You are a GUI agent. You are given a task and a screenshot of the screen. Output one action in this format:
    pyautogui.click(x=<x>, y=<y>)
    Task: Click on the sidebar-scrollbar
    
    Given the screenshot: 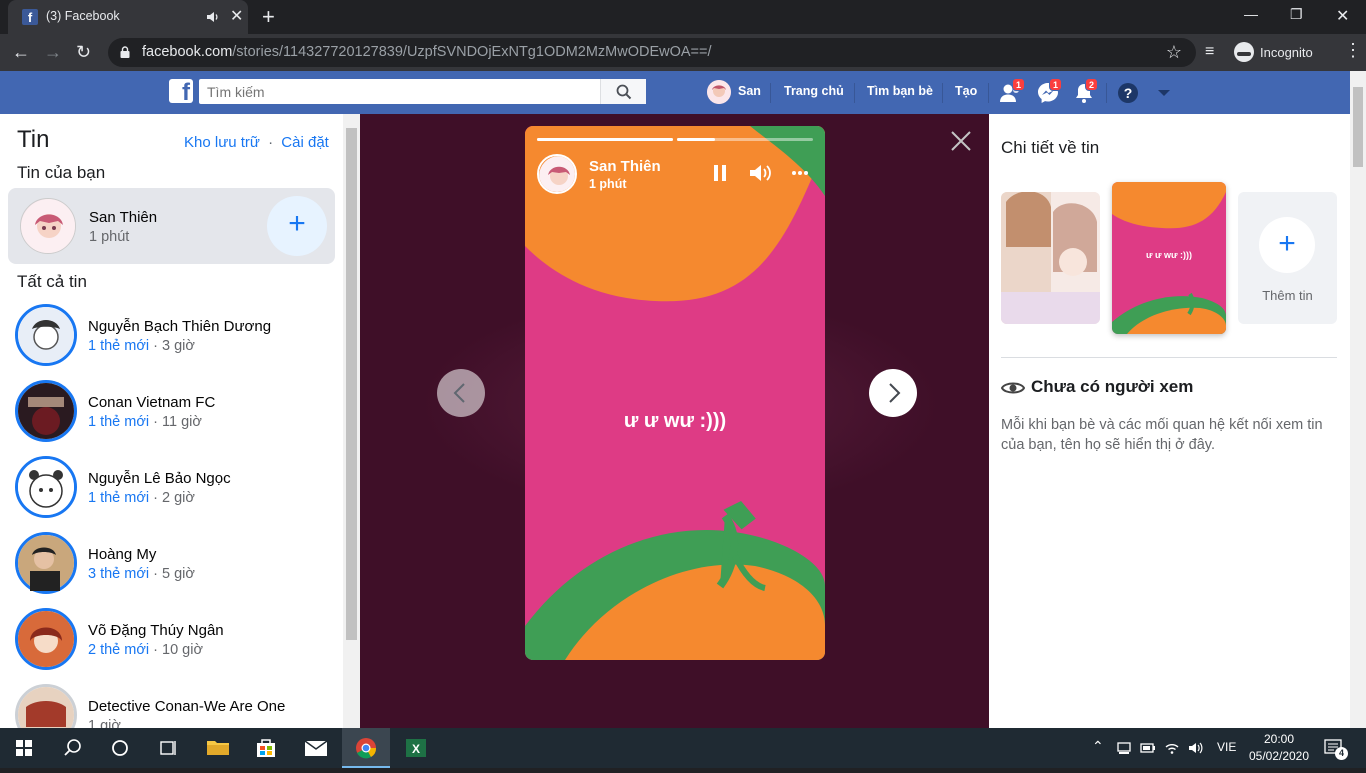 What is the action you would take?
    pyautogui.click(x=351, y=421)
    